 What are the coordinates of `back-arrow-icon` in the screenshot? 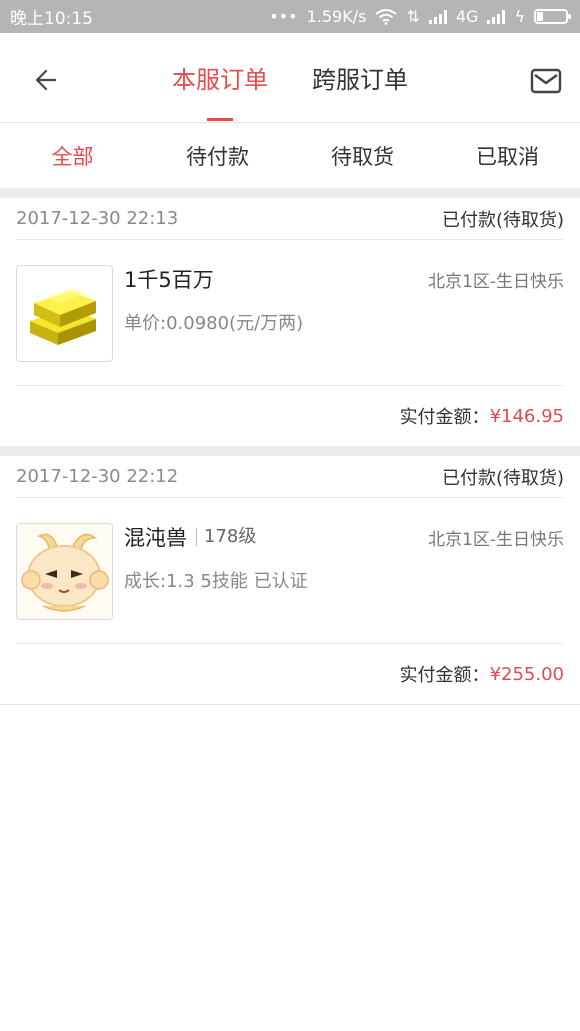 It's located at (45, 80).